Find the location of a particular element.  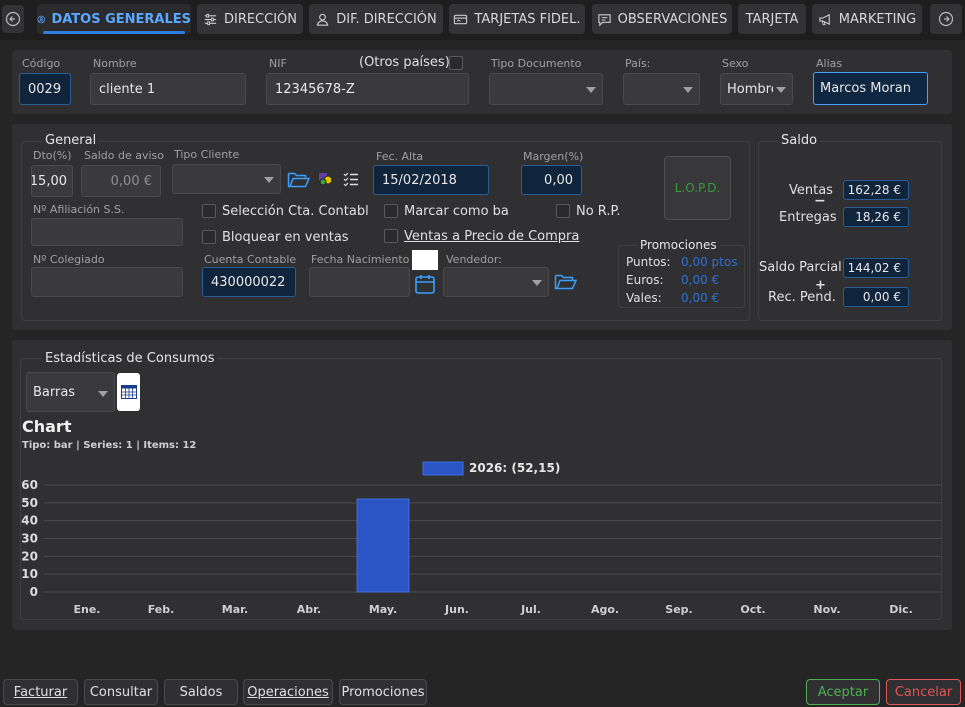

otros-paises-checkbox is located at coordinates (456, 63).